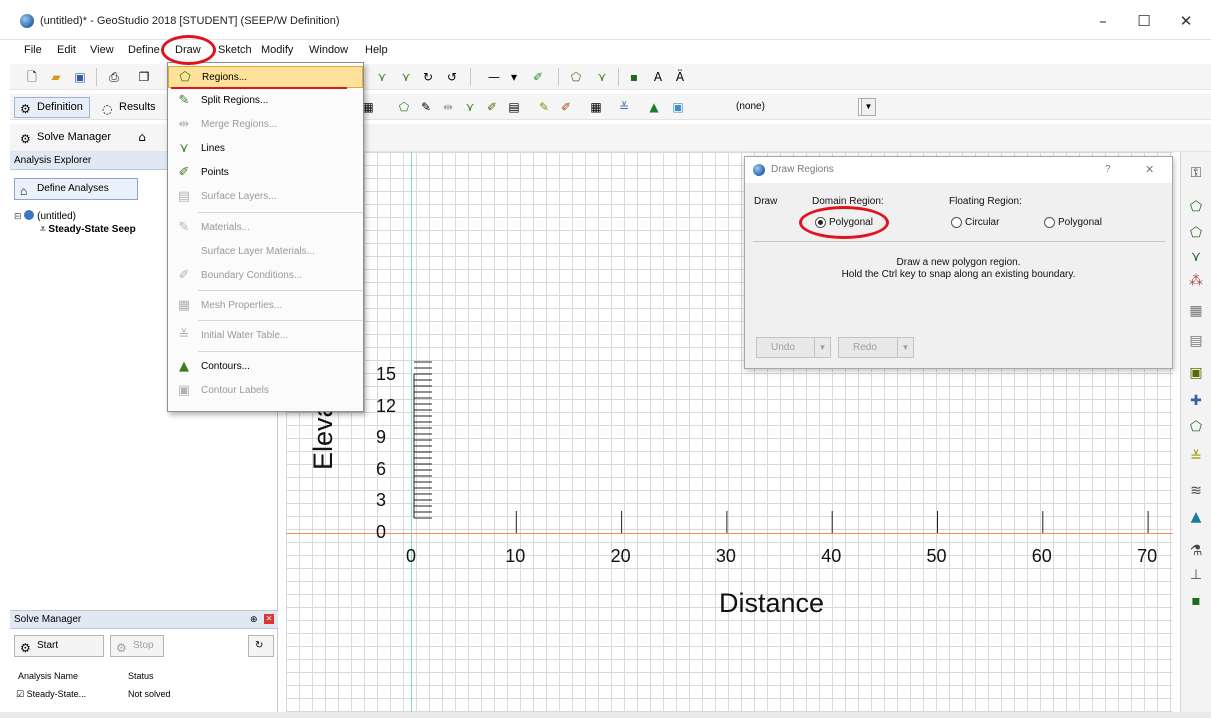 The height and width of the screenshot is (718, 1211). Describe the element at coordinates (654, 107) in the screenshot. I see `contours-tool-icon: ▲` at that location.